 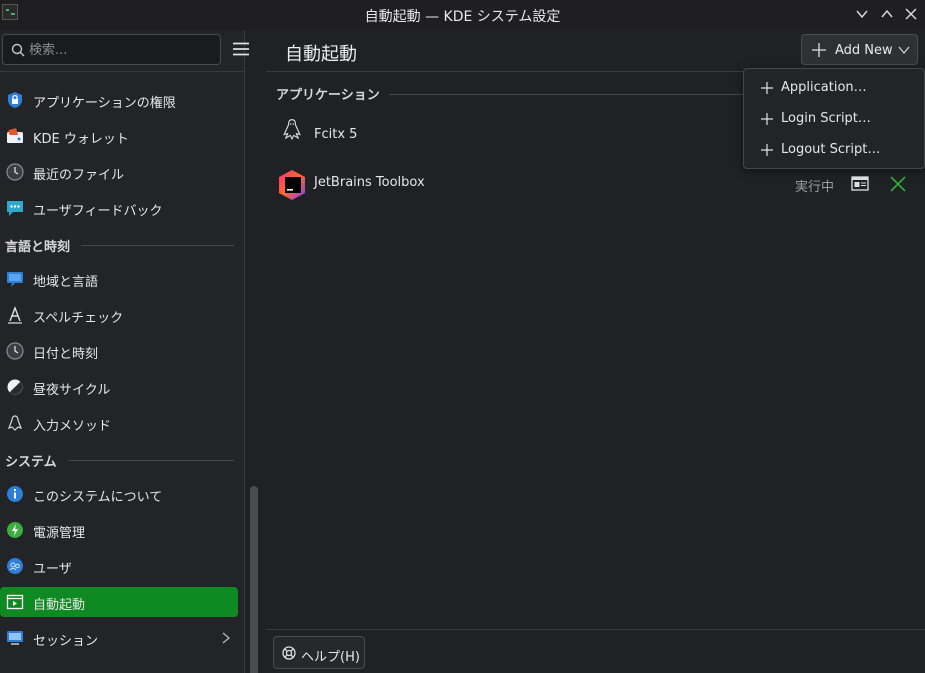 I want to click on app-name: JetBrains Toolbox, so click(x=369, y=182).